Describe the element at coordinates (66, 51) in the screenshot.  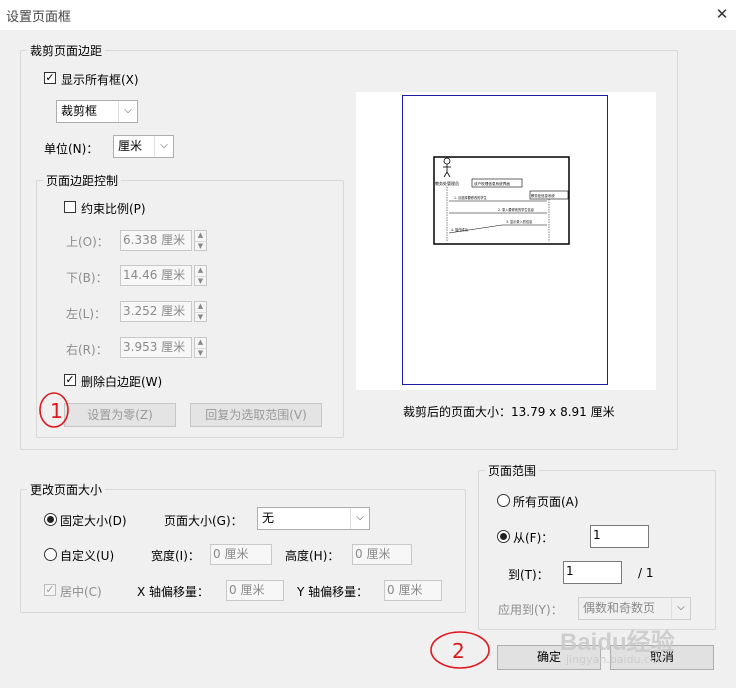
I see `crop-margins-legend: 裁剪页面边距` at that location.